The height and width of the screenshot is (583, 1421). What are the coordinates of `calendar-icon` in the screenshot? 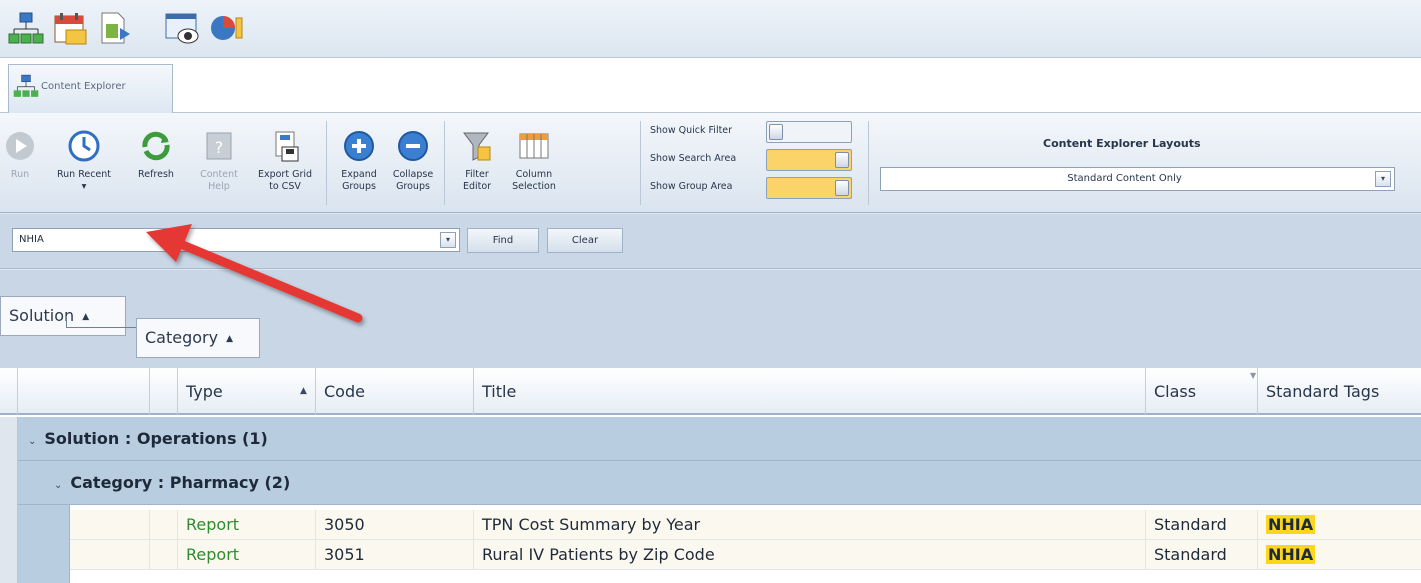 It's located at (70, 28).